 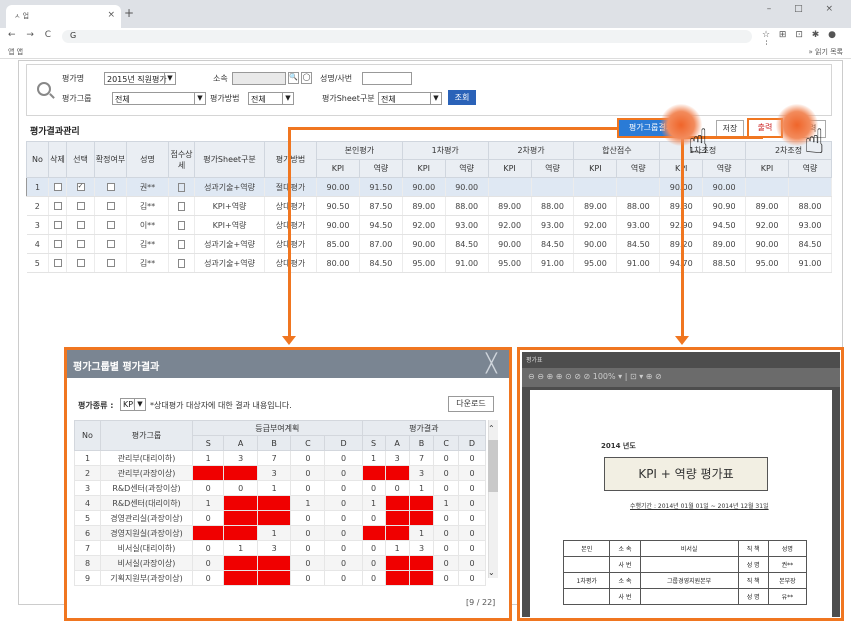 I want to click on sheet-select: 전체 ▼, so click(x=410, y=98).